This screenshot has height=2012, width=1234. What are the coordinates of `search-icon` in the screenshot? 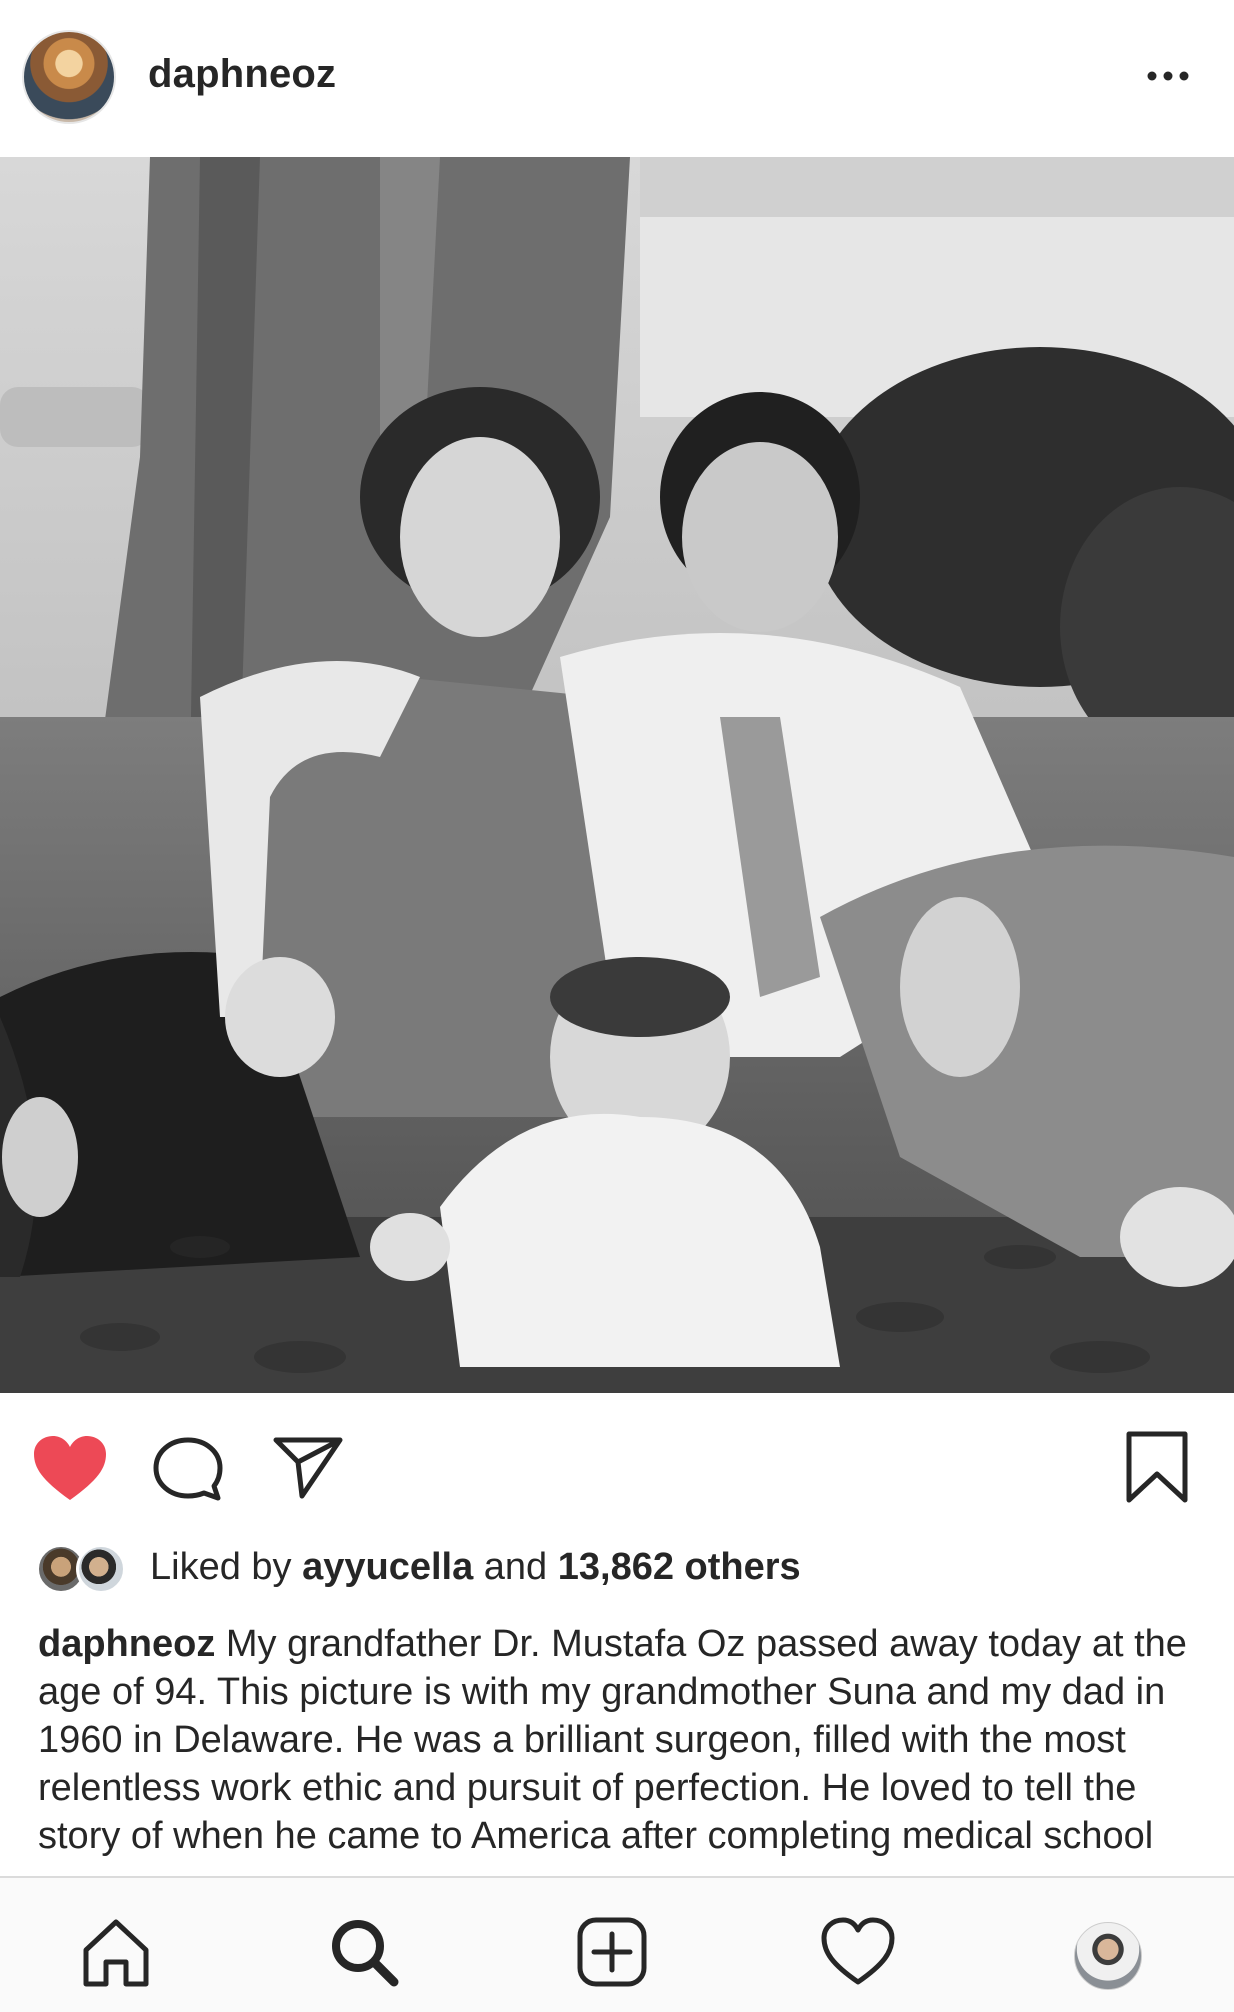 It's located at (364, 1952).